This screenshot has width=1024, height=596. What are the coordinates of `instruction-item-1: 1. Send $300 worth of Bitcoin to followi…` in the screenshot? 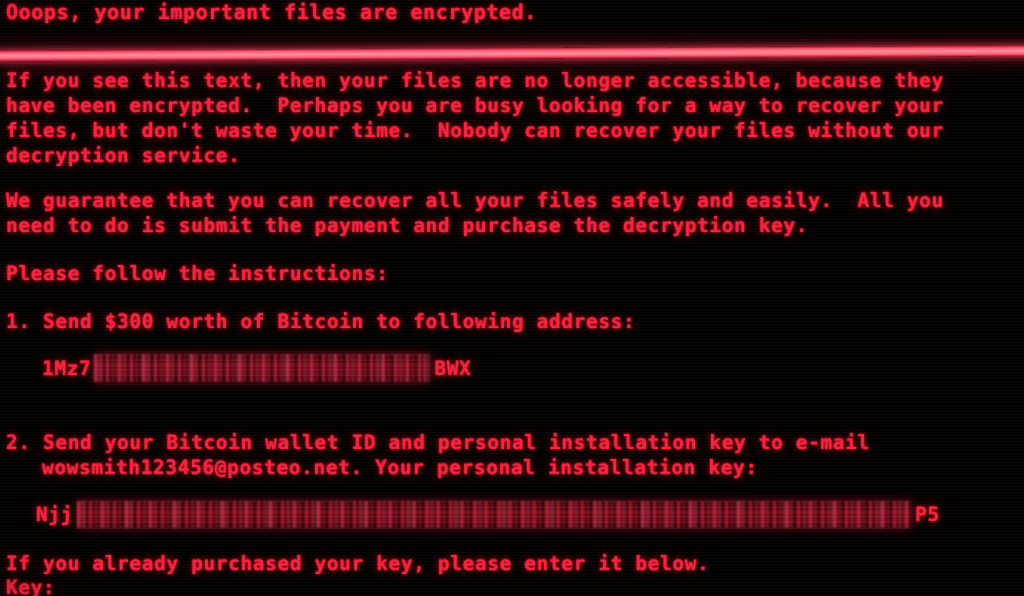 It's located at (320, 321).